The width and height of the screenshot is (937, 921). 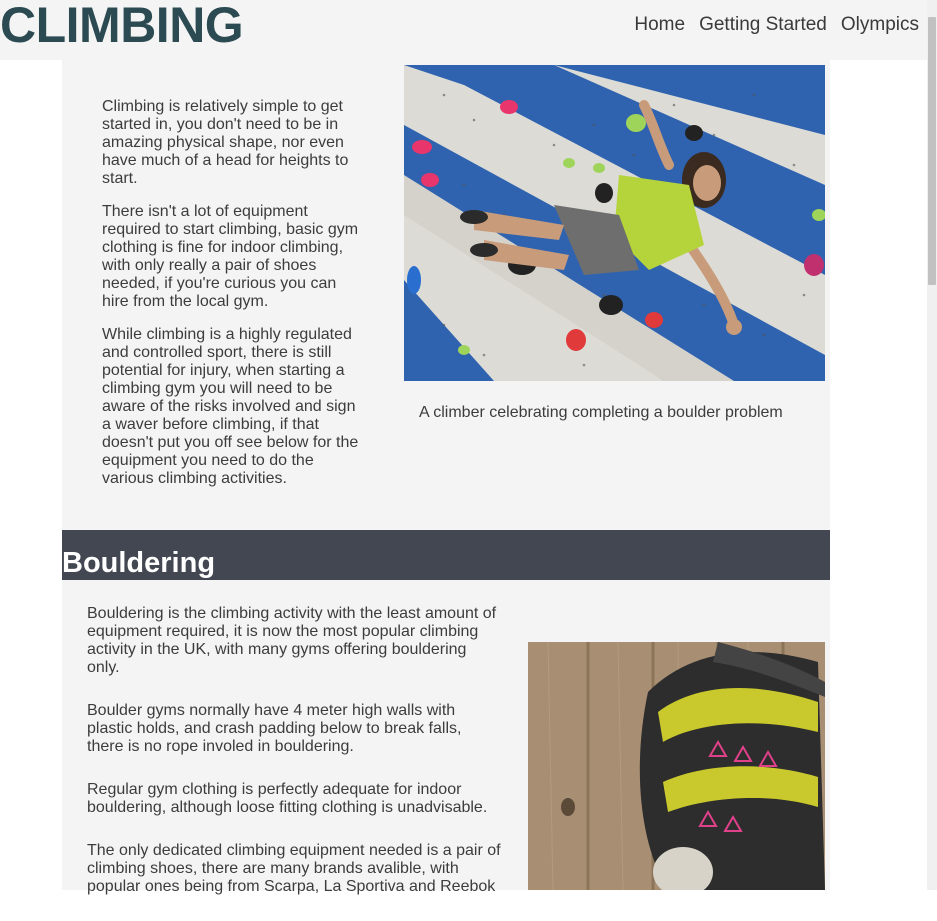 I want to click on bouldering-section-header: Bouldering, so click(x=446, y=555).